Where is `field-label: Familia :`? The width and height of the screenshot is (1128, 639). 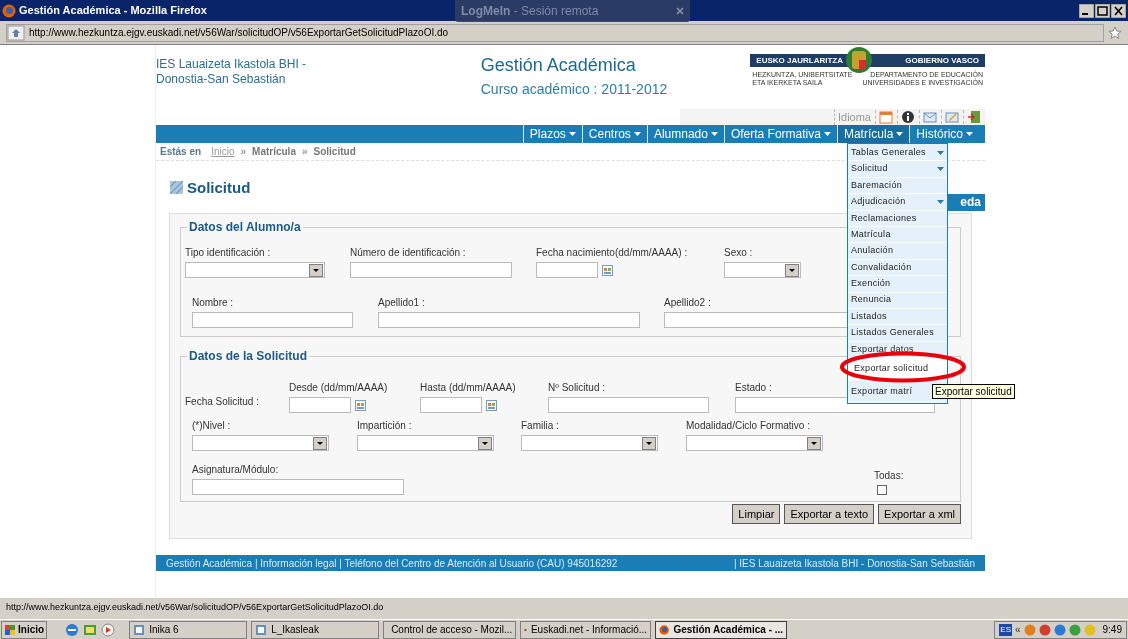 field-label: Familia : is located at coordinates (540, 426).